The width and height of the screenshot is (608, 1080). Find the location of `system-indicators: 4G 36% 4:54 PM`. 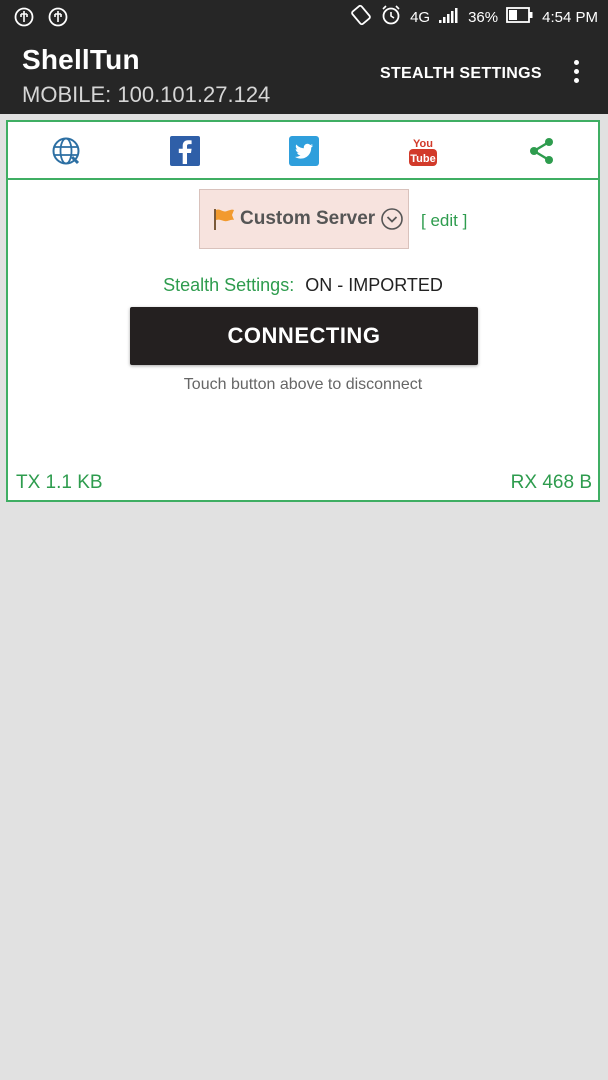

system-indicators: 4G 36% 4:54 PM is located at coordinates (474, 17).